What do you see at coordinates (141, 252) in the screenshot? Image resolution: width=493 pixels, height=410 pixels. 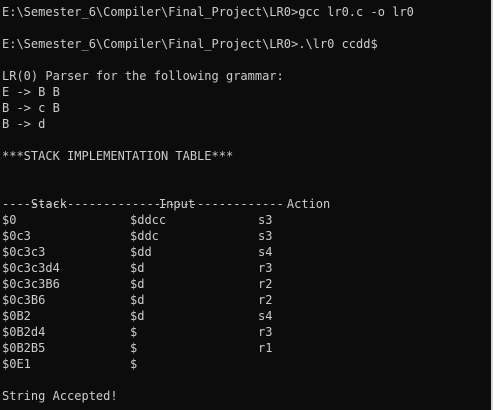 I see `cell-input: $dd` at bounding box center [141, 252].